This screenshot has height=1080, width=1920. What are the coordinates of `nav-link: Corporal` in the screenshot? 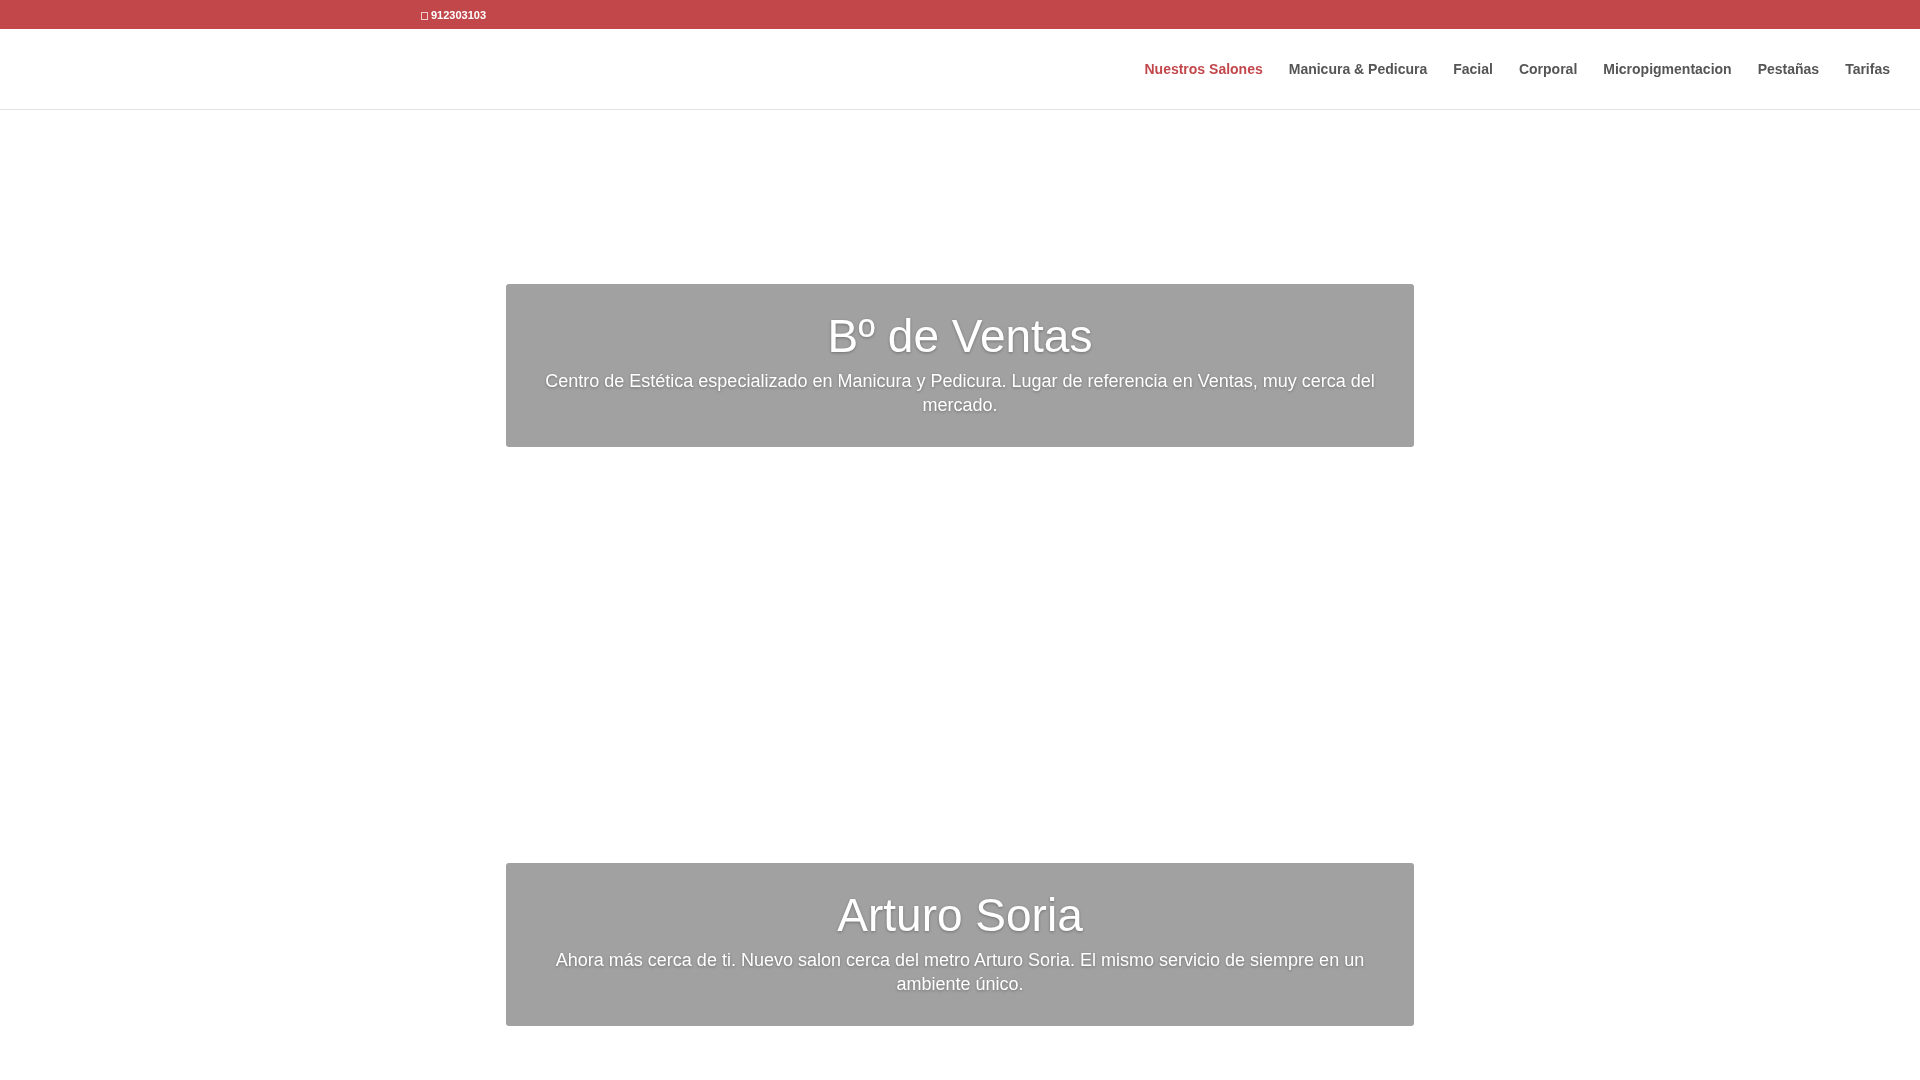 It's located at (1548, 69).